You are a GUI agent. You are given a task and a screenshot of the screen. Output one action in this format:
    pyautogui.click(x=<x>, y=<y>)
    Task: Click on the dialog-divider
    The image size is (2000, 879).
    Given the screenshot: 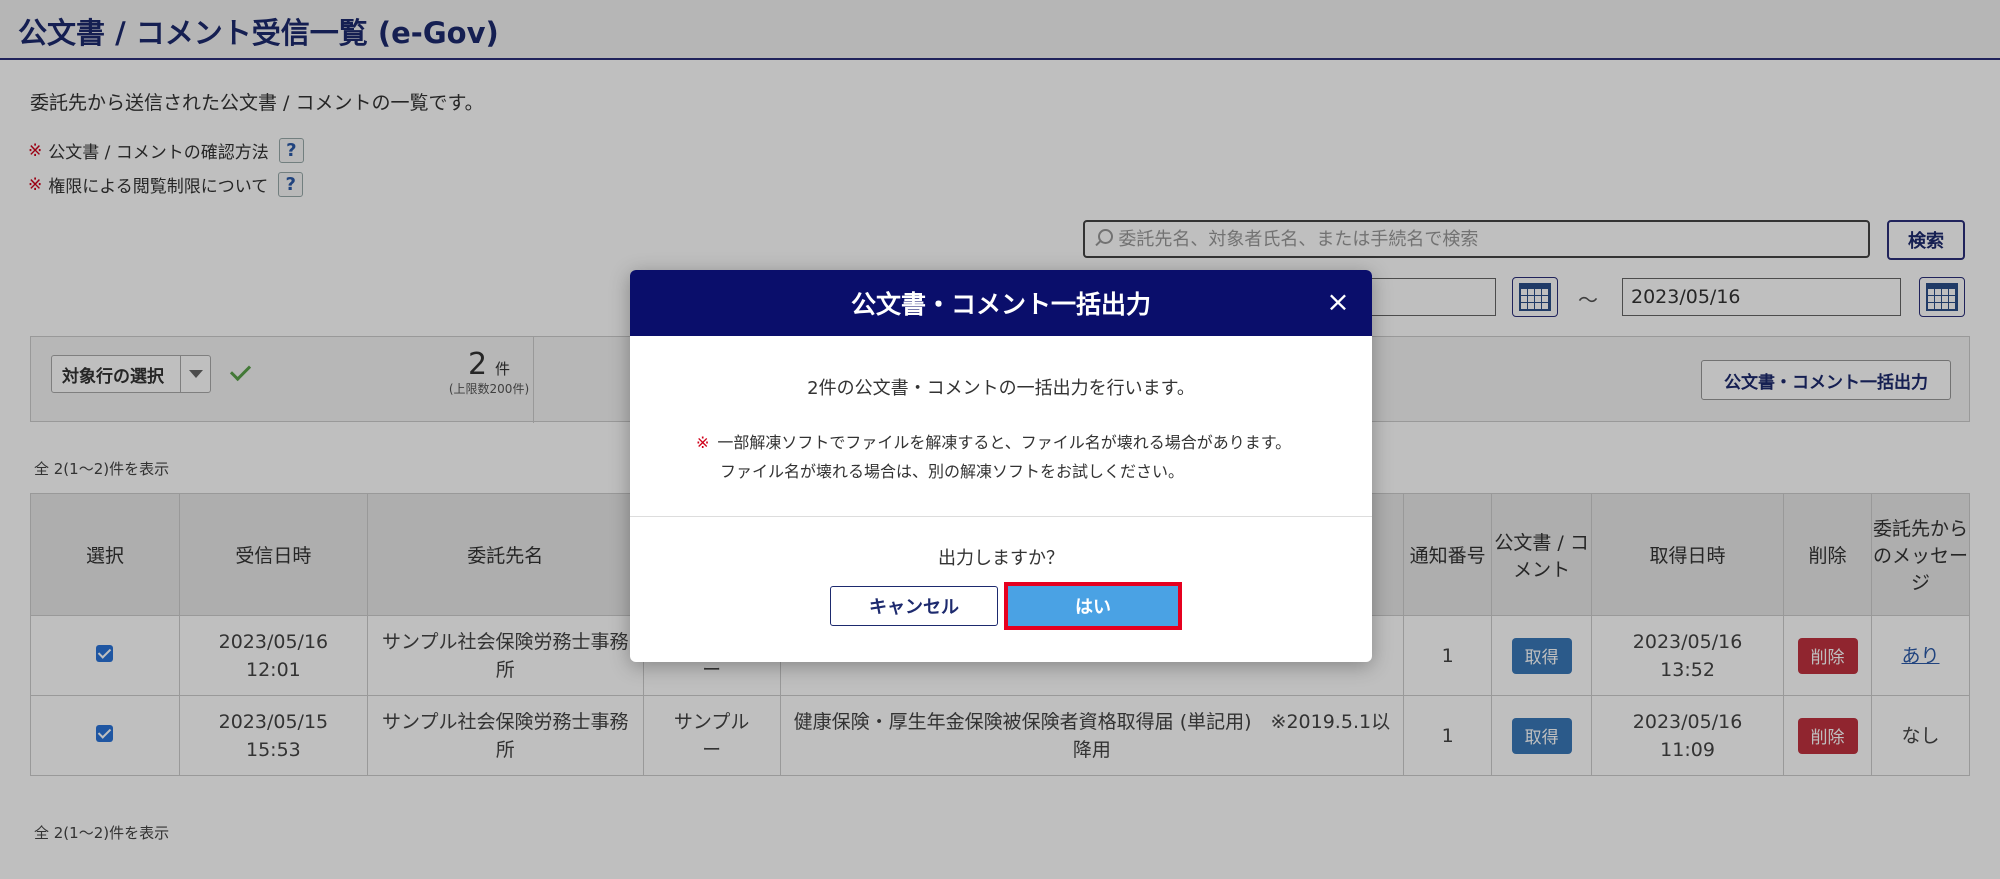 What is the action you would take?
    pyautogui.click(x=1001, y=516)
    